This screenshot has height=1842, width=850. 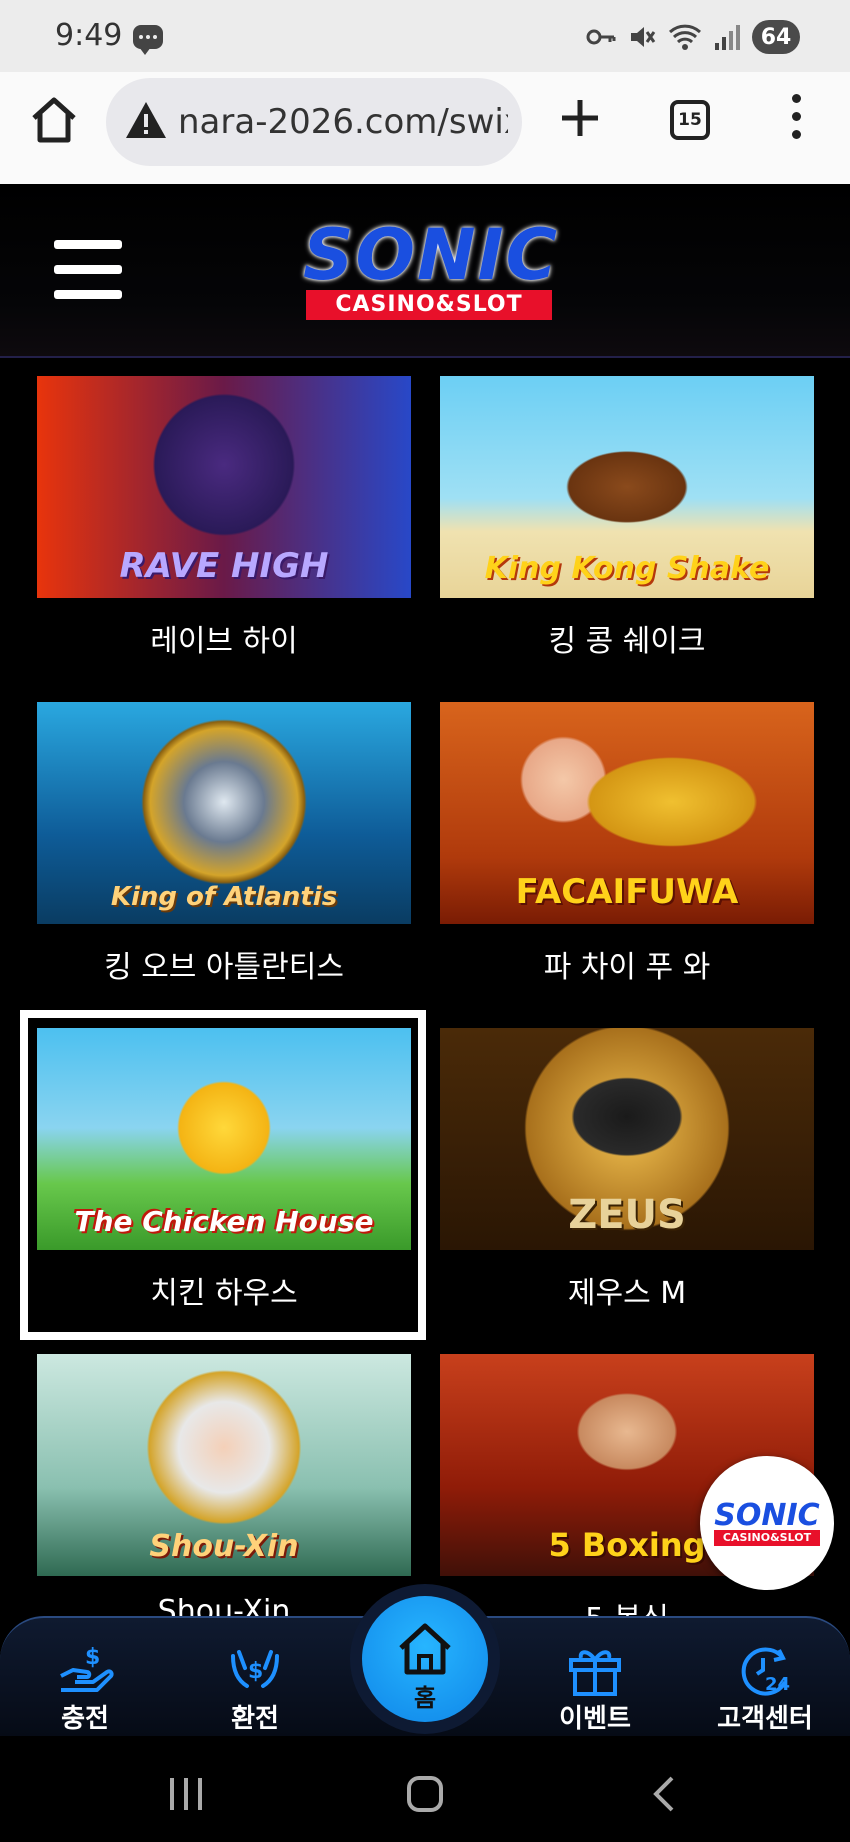 I want to click on nav-deposit-label: 충전, so click(x=85, y=1719).